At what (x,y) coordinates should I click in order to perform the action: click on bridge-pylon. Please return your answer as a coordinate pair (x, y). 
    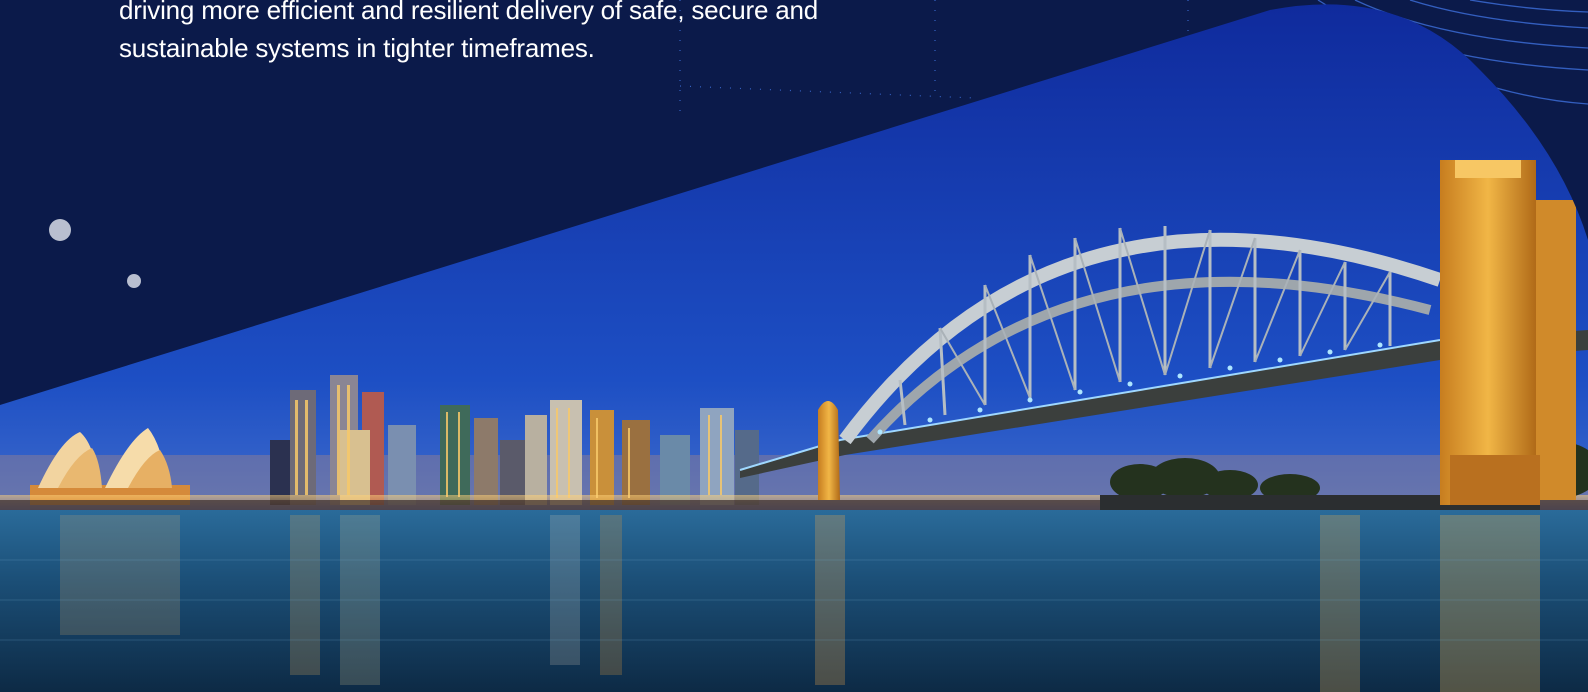
    Looking at the image, I should click on (1488, 332).